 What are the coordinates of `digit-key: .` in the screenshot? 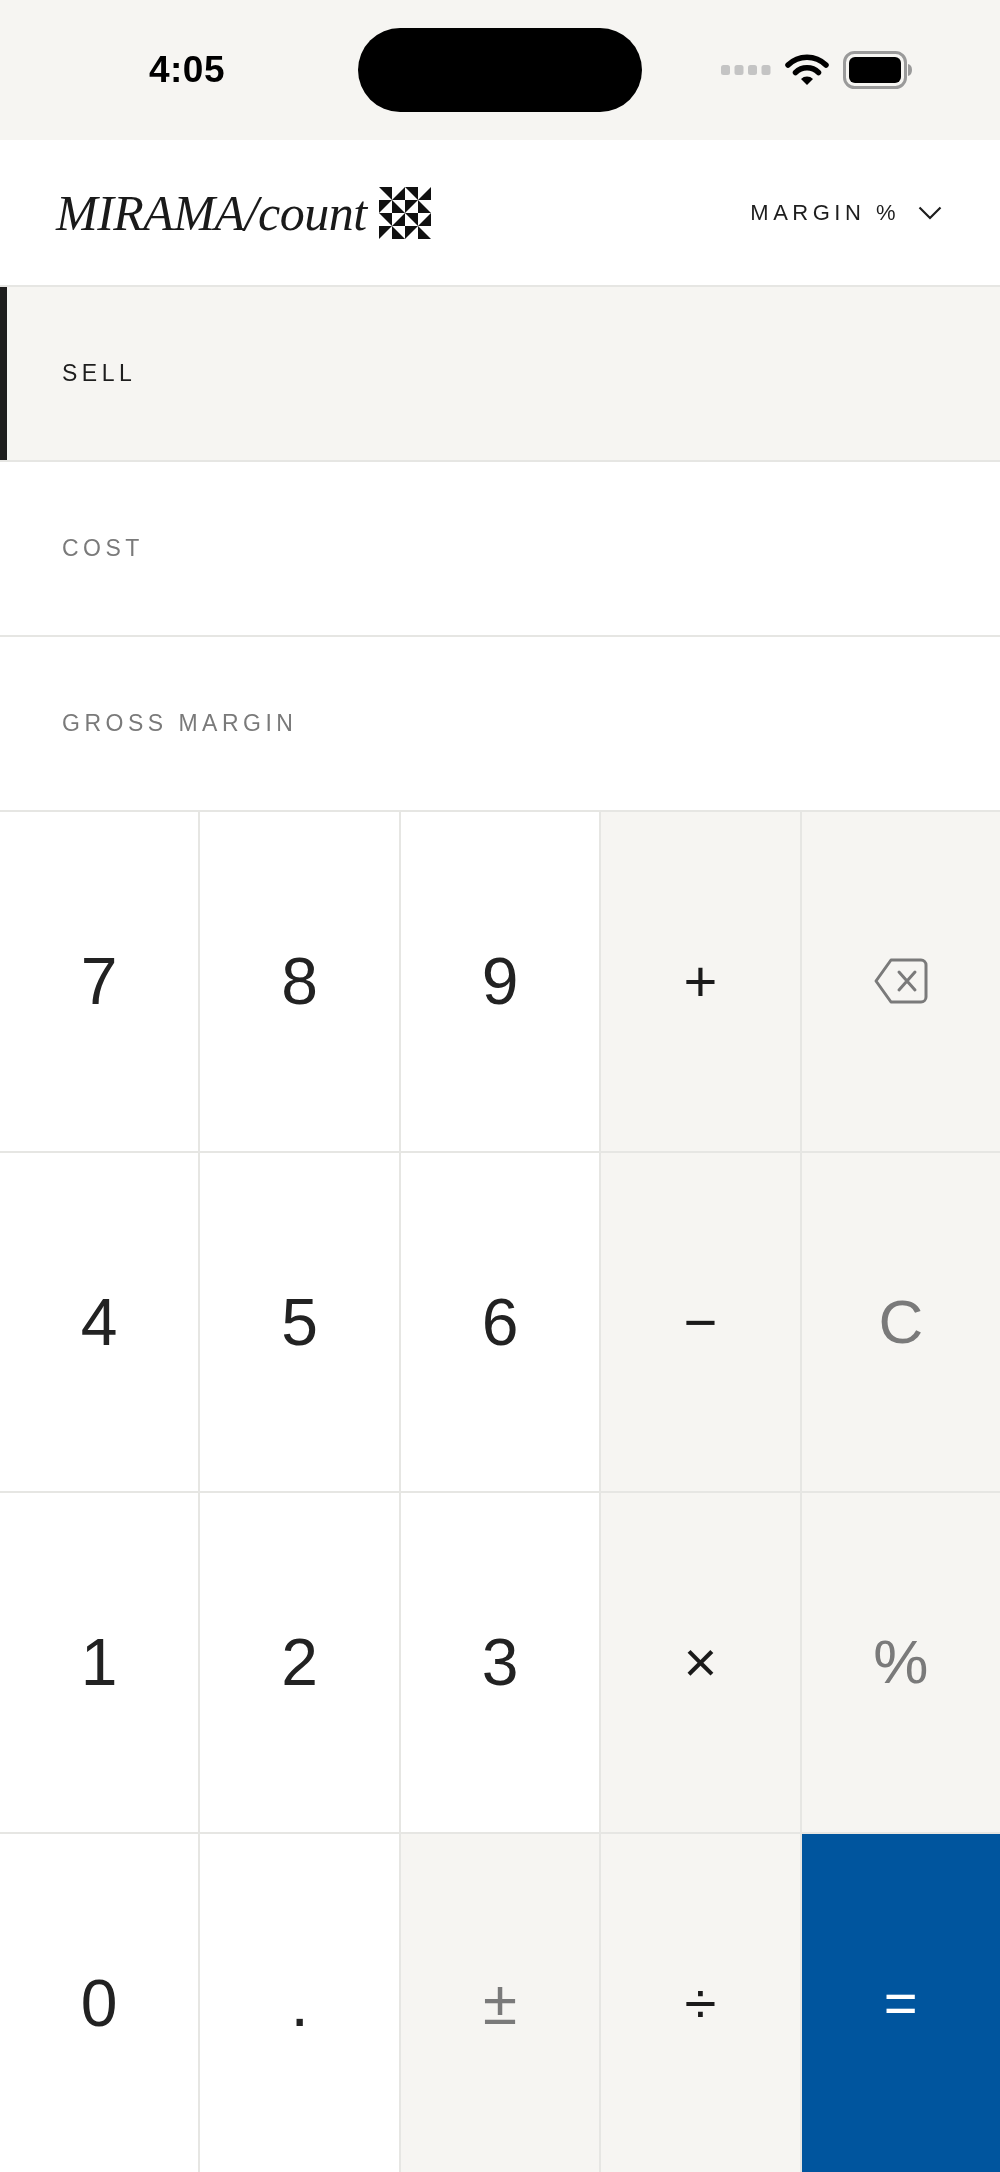 It's located at (299, 2002).